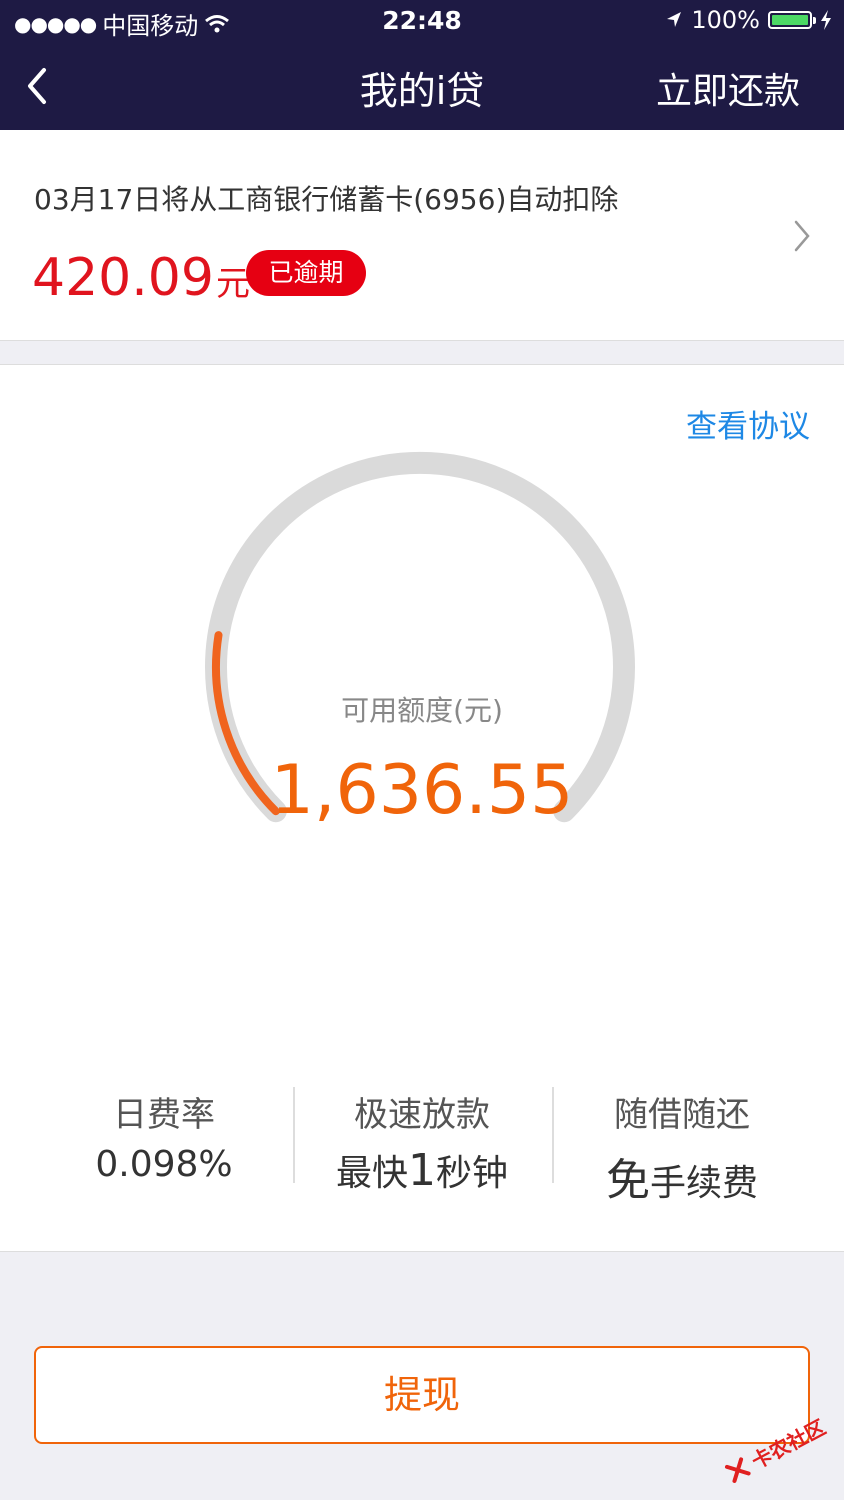 The width and height of the screenshot is (844, 1500). I want to click on nav-bar: 我的i贷 立即还款, so click(422, 86).